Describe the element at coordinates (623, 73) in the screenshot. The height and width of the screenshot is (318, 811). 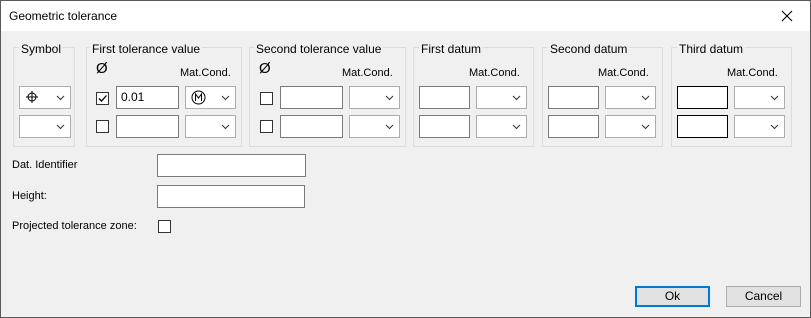
I see `mat-cond-label-4: Mat.Cond.` at that location.